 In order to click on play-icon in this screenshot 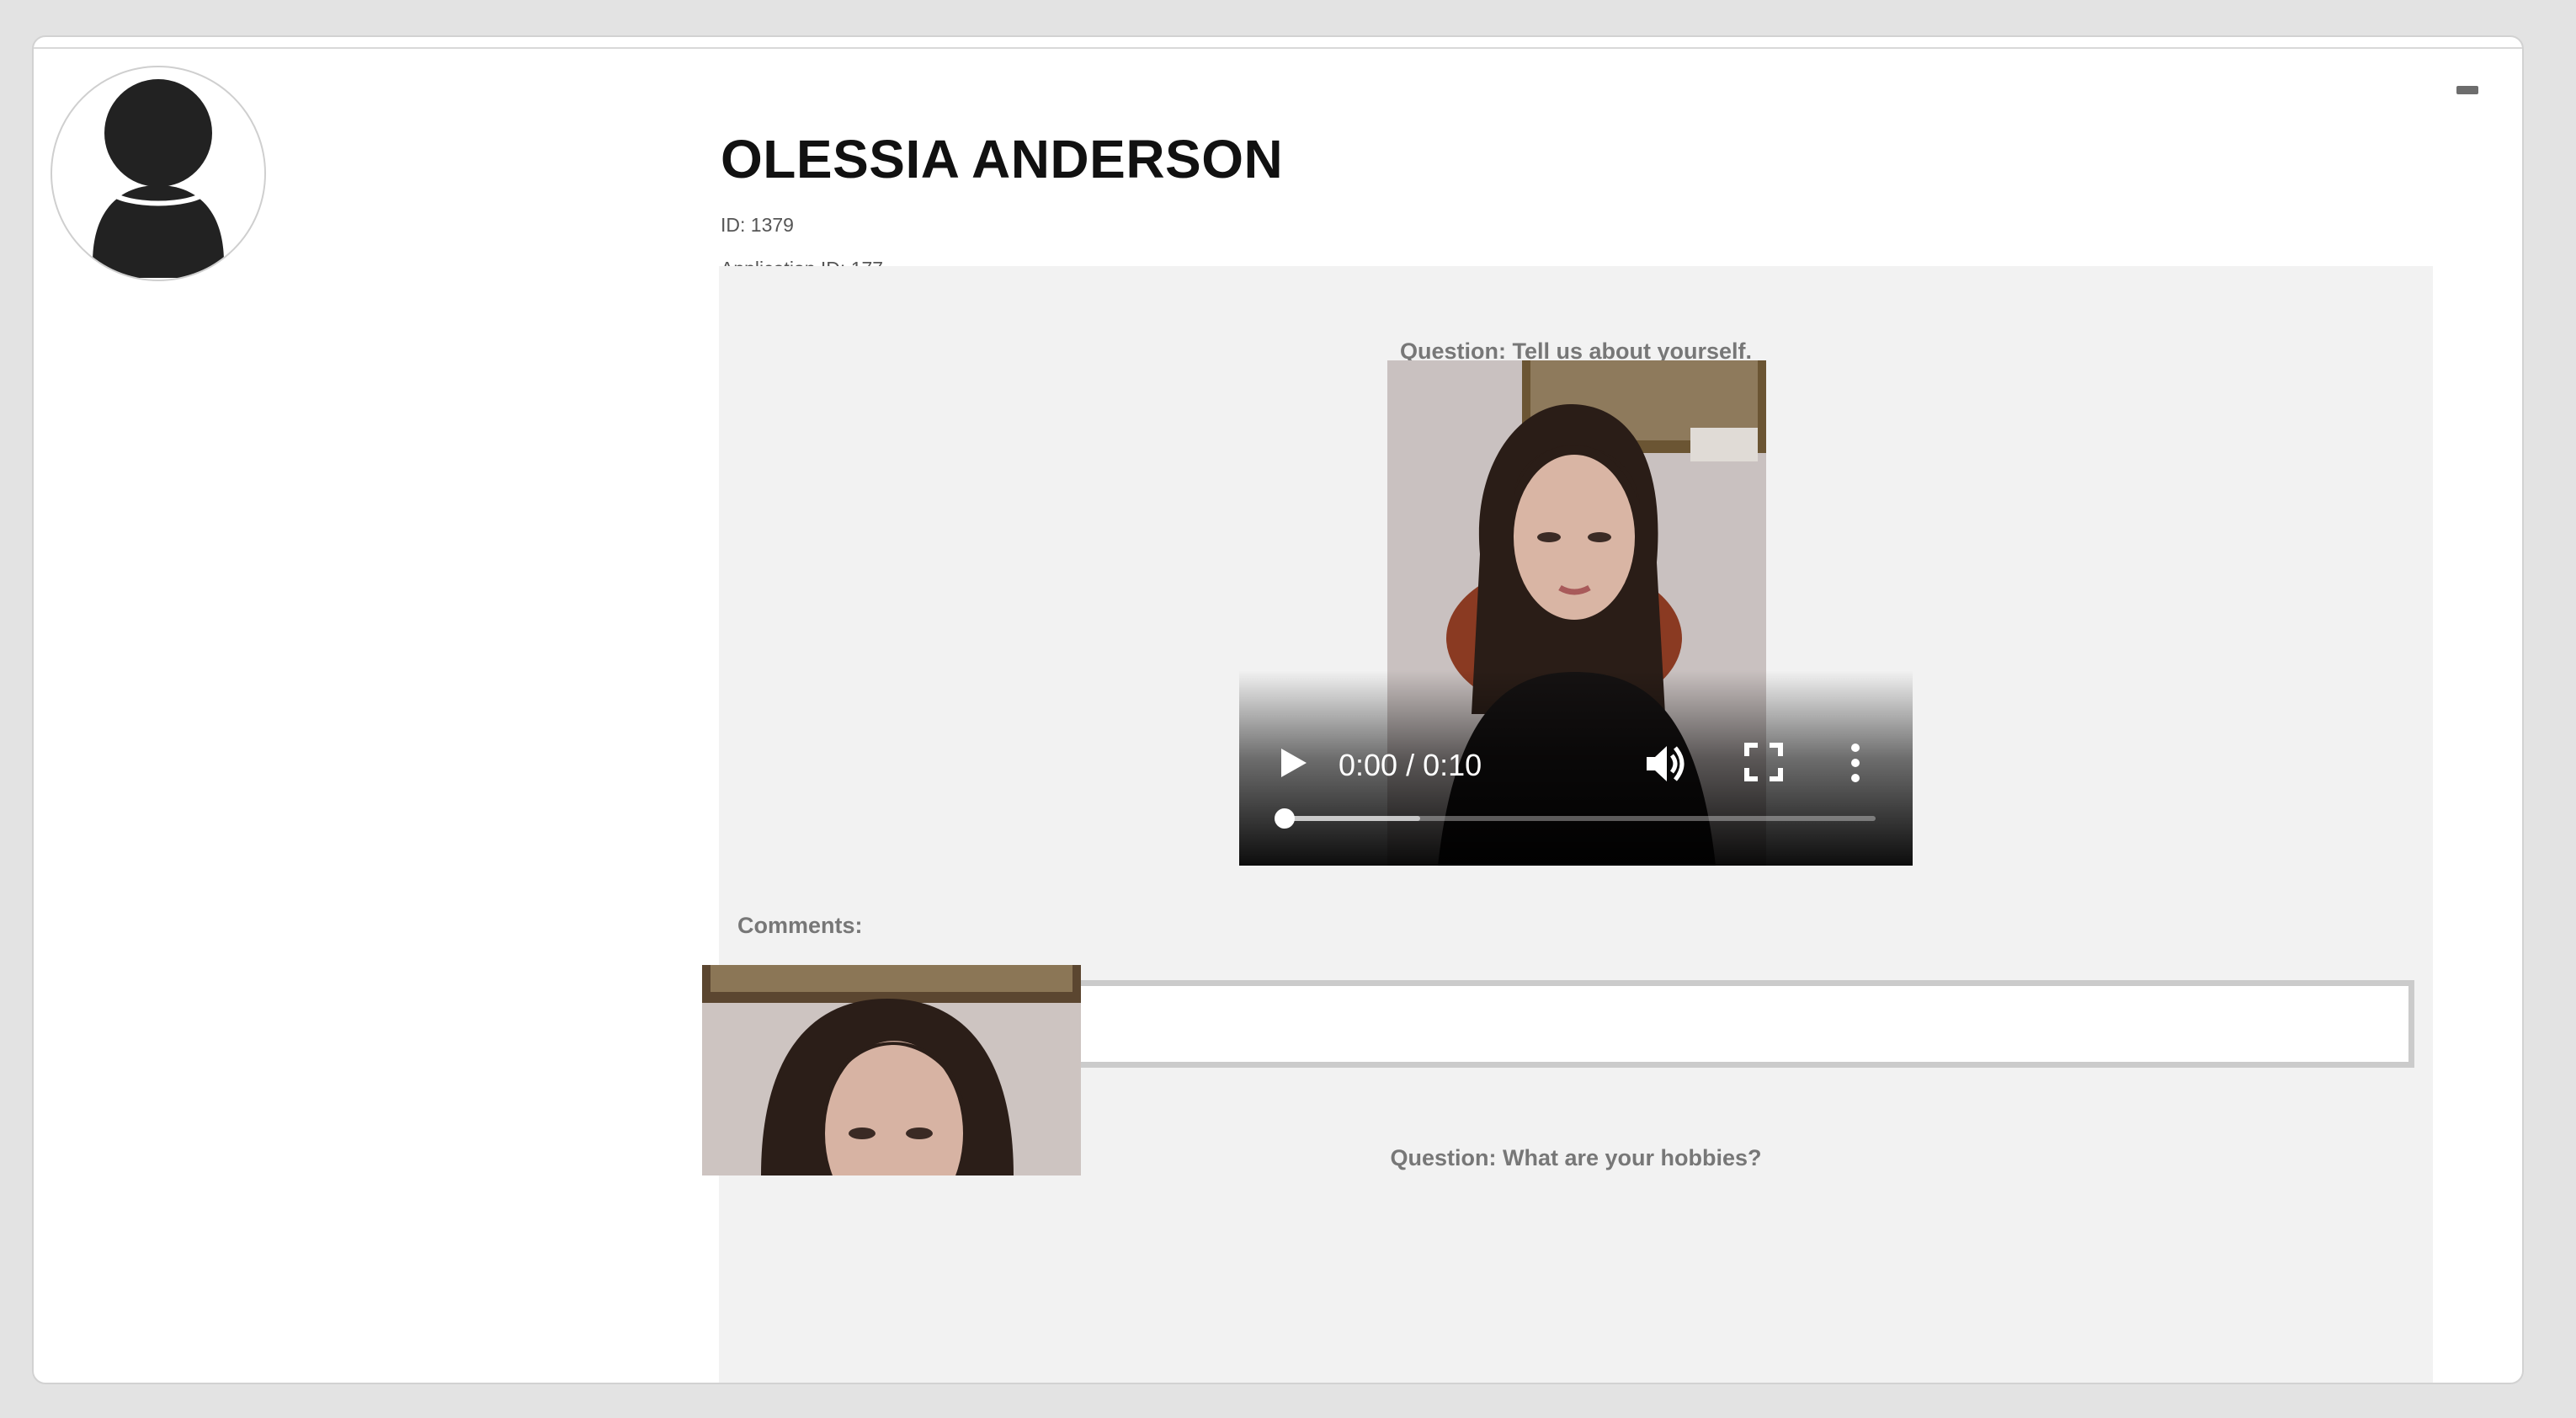, I will do `click(1293, 763)`.